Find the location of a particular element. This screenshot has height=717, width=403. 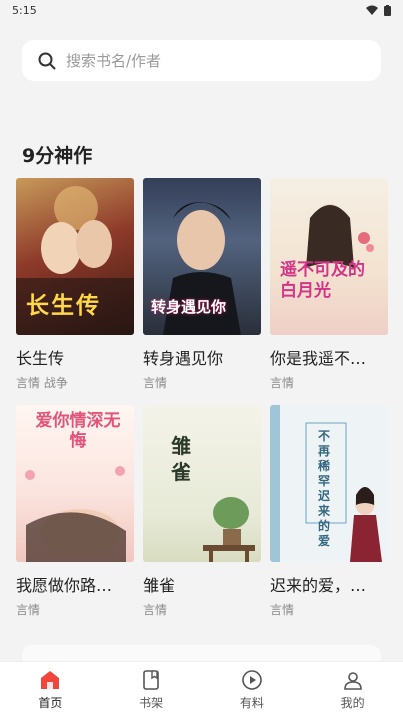

wifi-icon is located at coordinates (372, 10).